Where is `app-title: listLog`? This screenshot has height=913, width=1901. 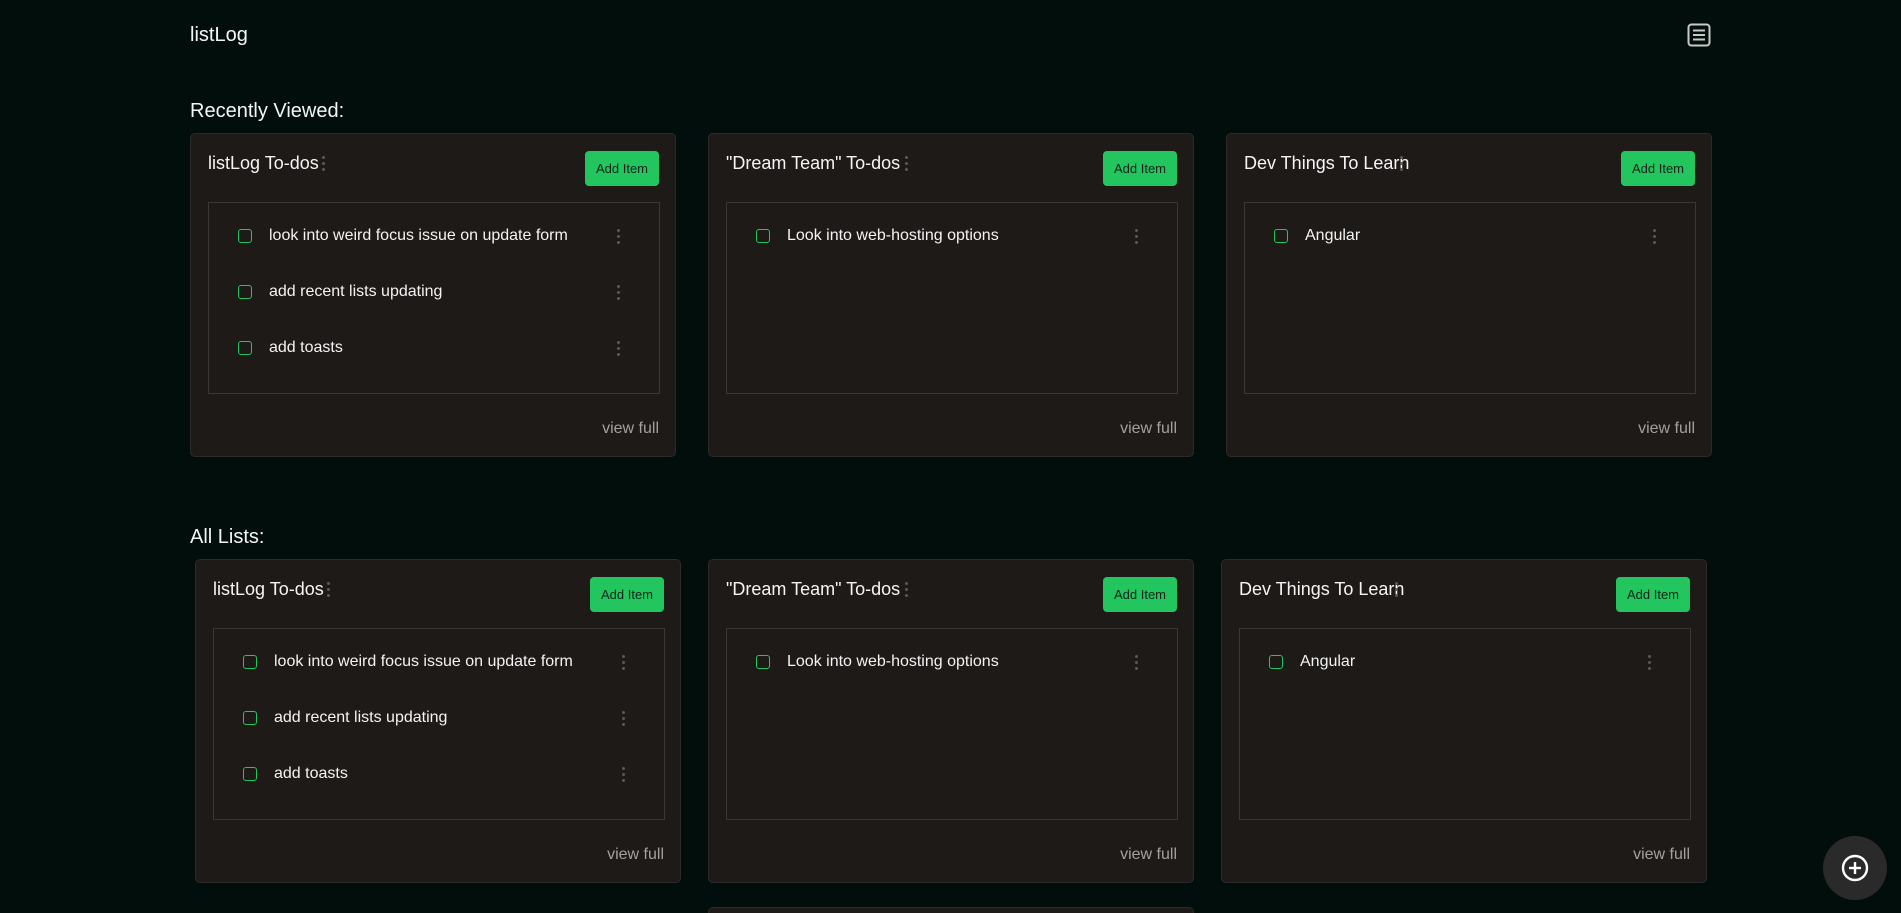
app-title: listLog is located at coordinates (219, 35).